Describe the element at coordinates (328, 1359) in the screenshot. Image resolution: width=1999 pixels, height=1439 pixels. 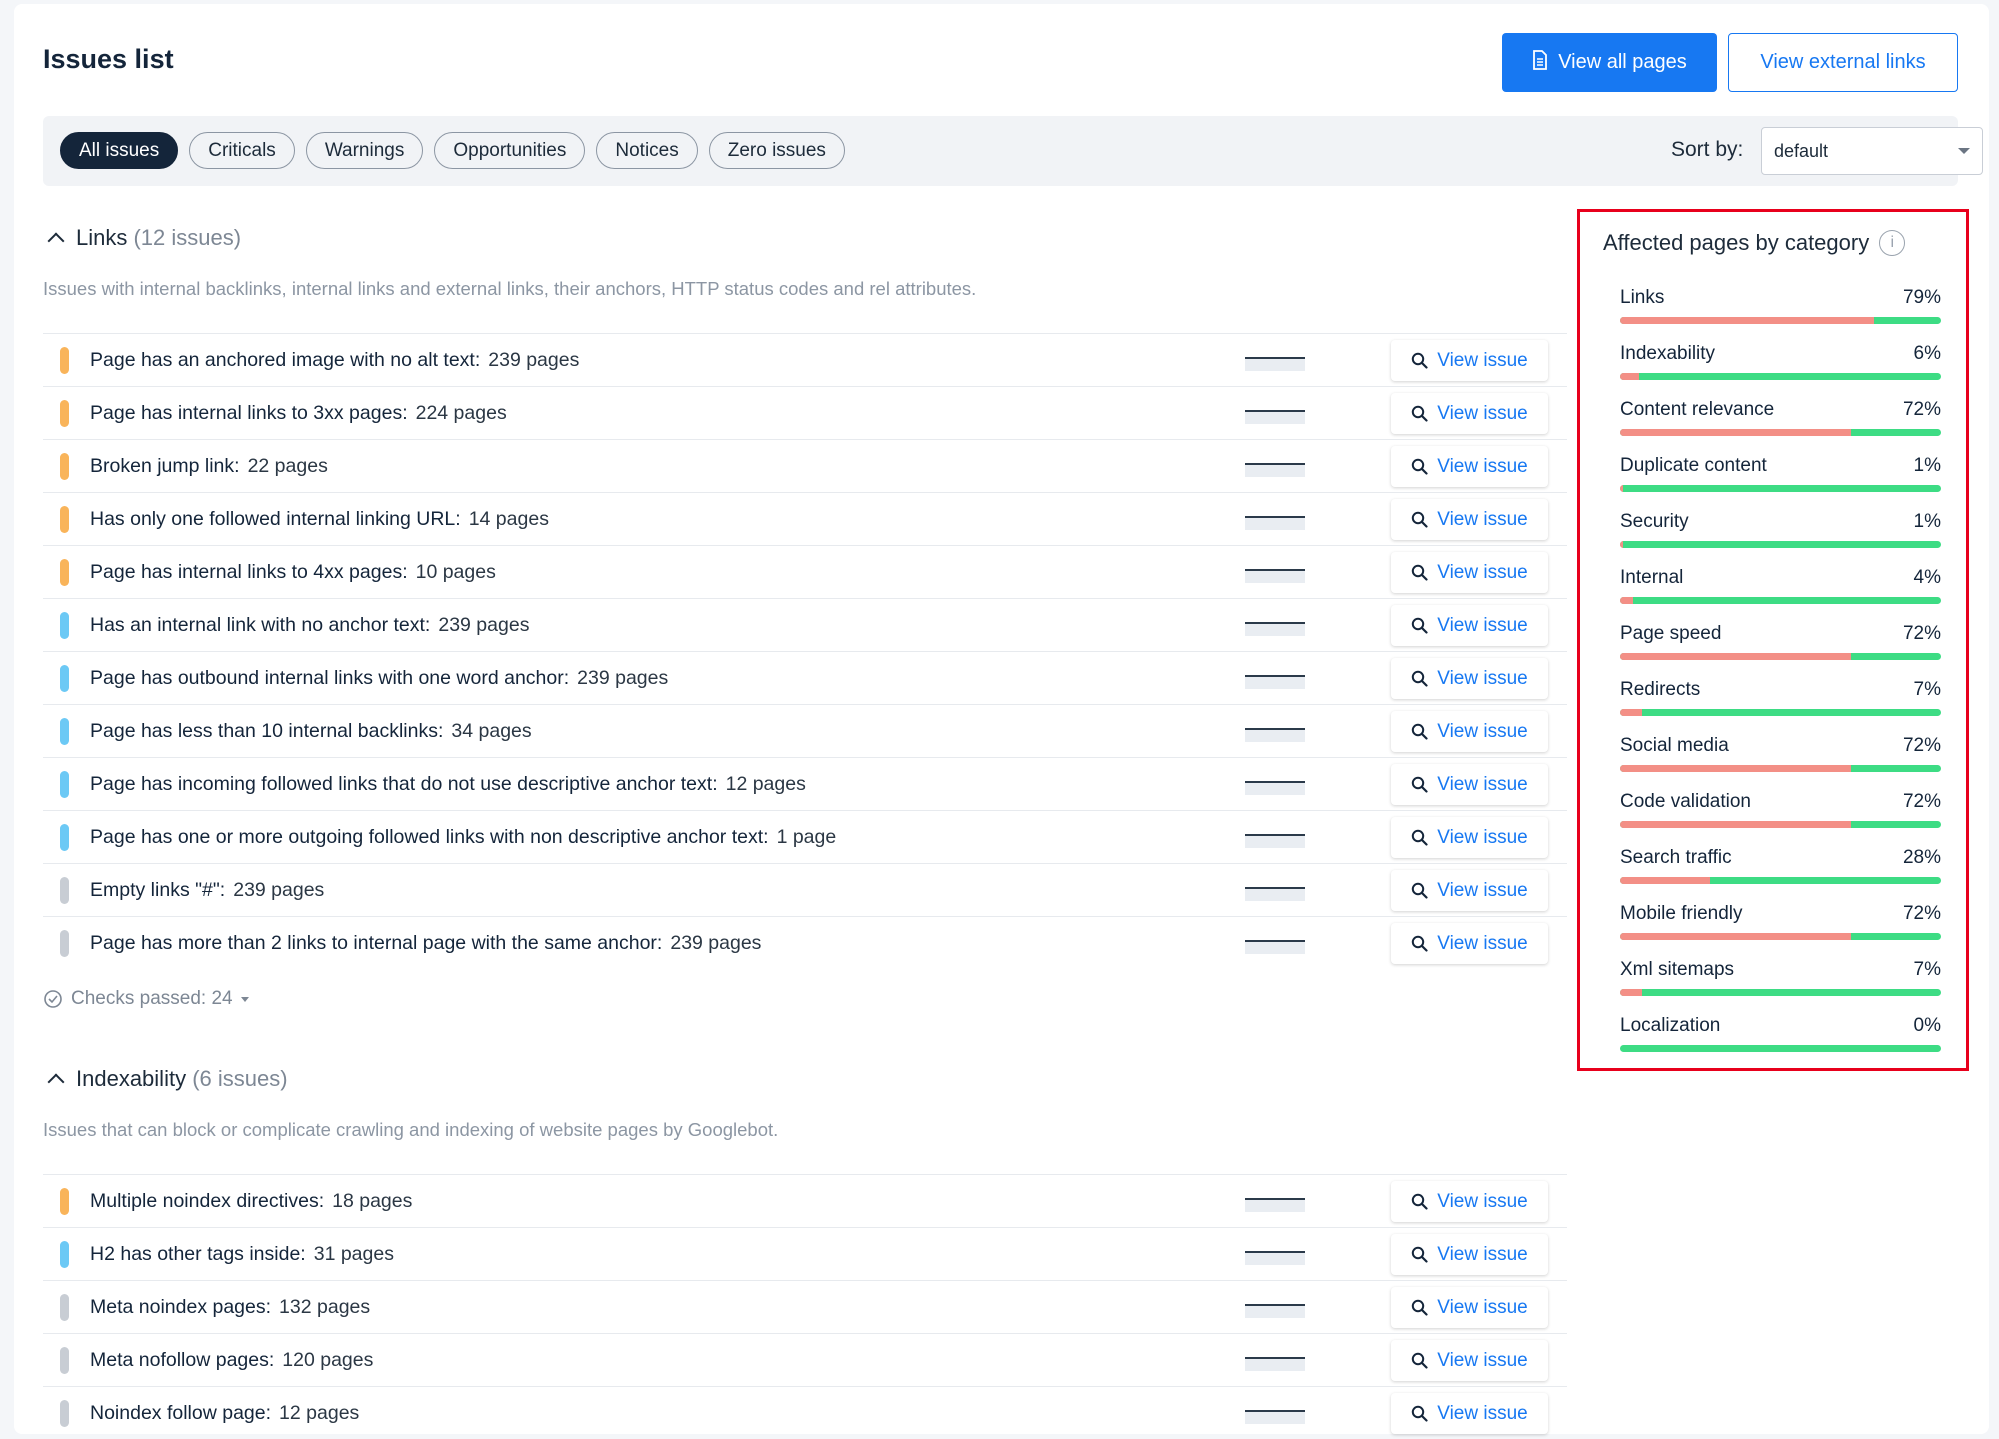
I see `issue-pages-count: 120 pages` at that location.